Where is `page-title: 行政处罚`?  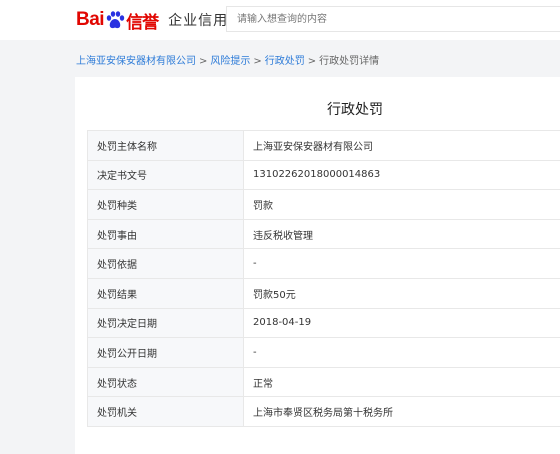 page-title: 行政处罚 is located at coordinates (355, 110).